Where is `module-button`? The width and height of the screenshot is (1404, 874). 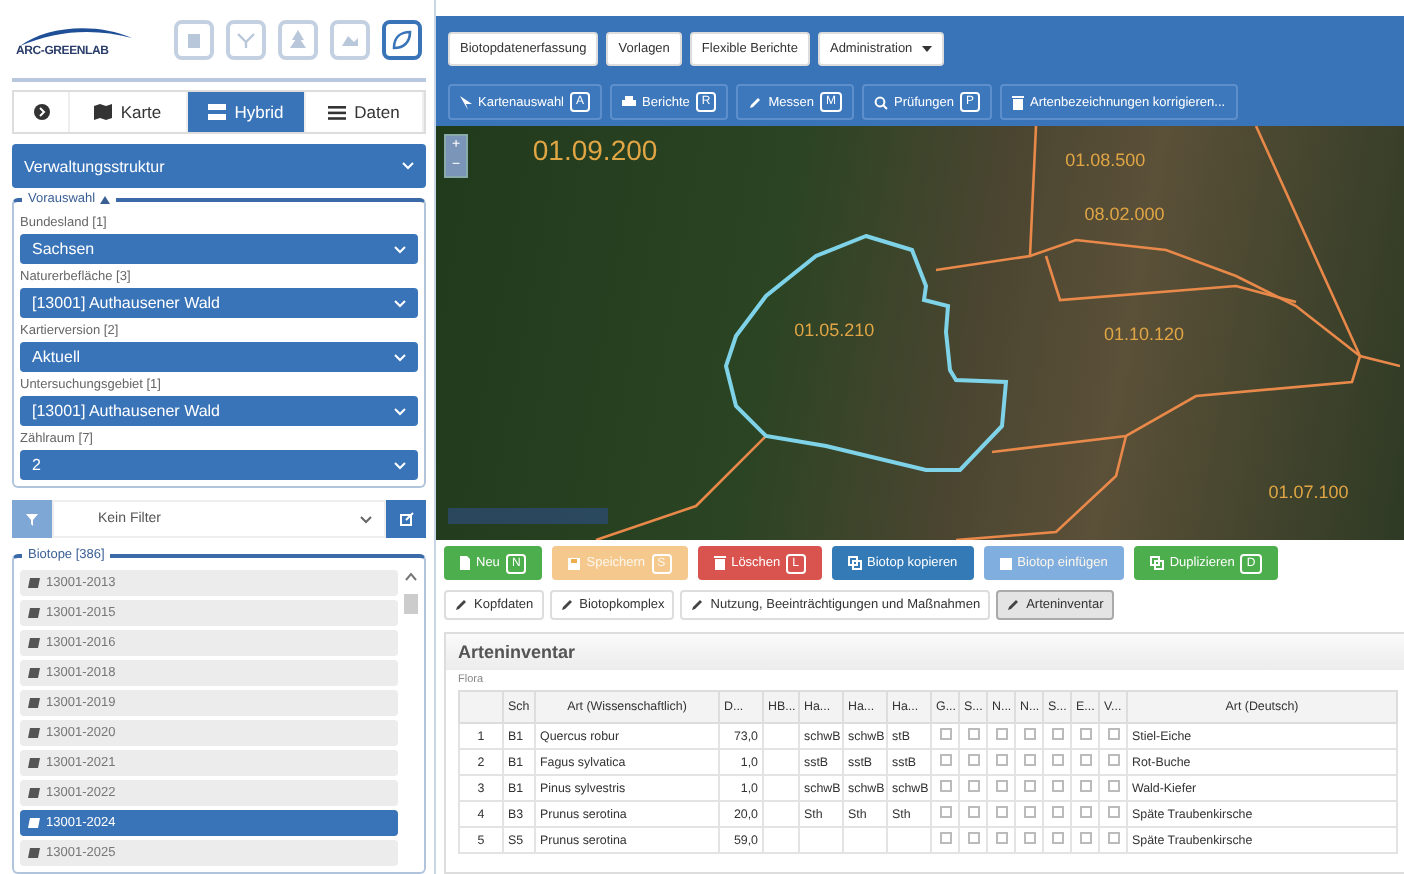 module-button is located at coordinates (402, 39).